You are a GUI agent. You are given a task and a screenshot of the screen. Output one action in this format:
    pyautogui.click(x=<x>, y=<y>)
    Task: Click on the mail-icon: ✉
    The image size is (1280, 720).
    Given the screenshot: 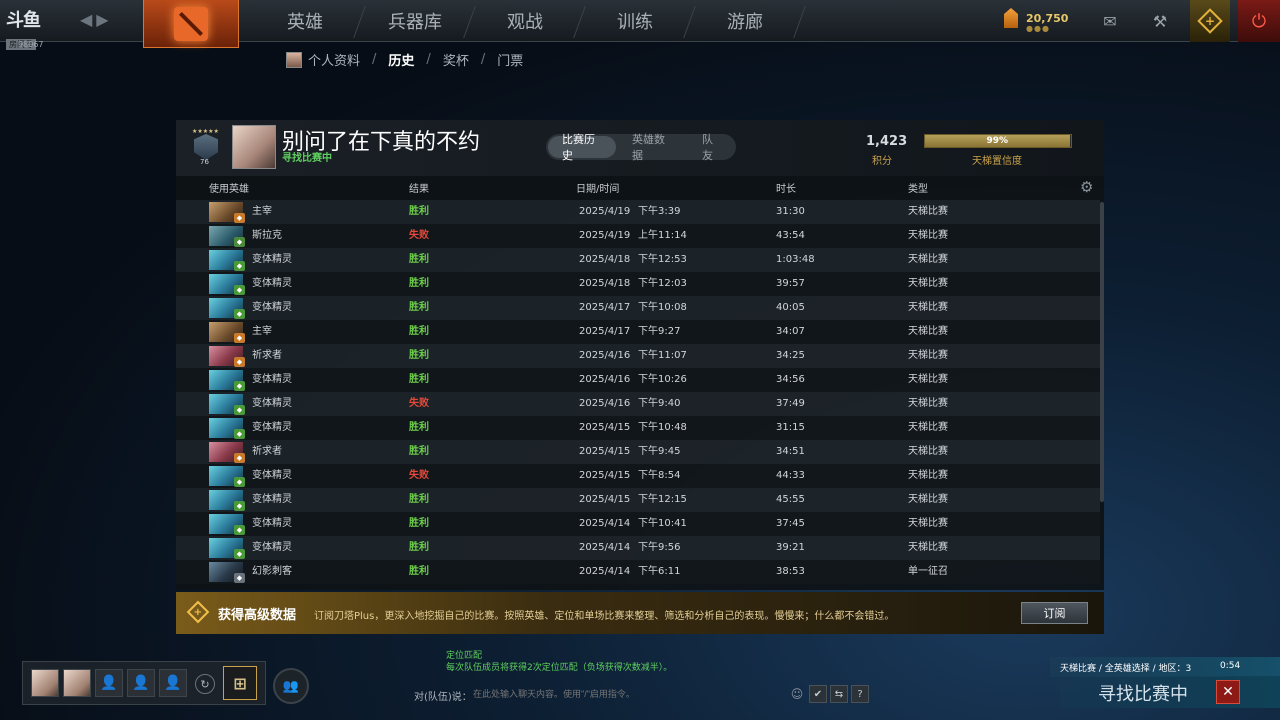 What is the action you would take?
    pyautogui.click(x=1110, y=21)
    